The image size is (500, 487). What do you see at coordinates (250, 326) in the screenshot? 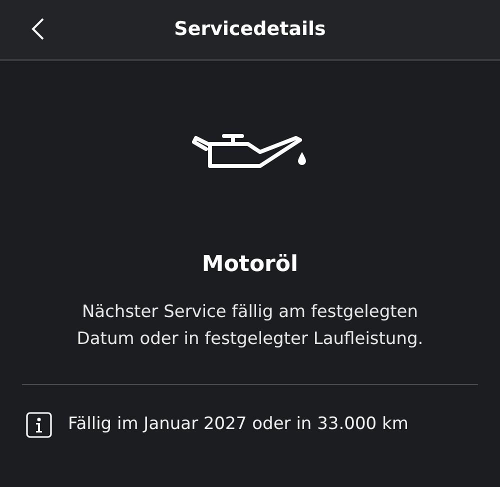
I see `service-description: Nächster Service fällig am festgelegten Datum oder in festgelegter Laufleistung.` at bounding box center [250, 326].